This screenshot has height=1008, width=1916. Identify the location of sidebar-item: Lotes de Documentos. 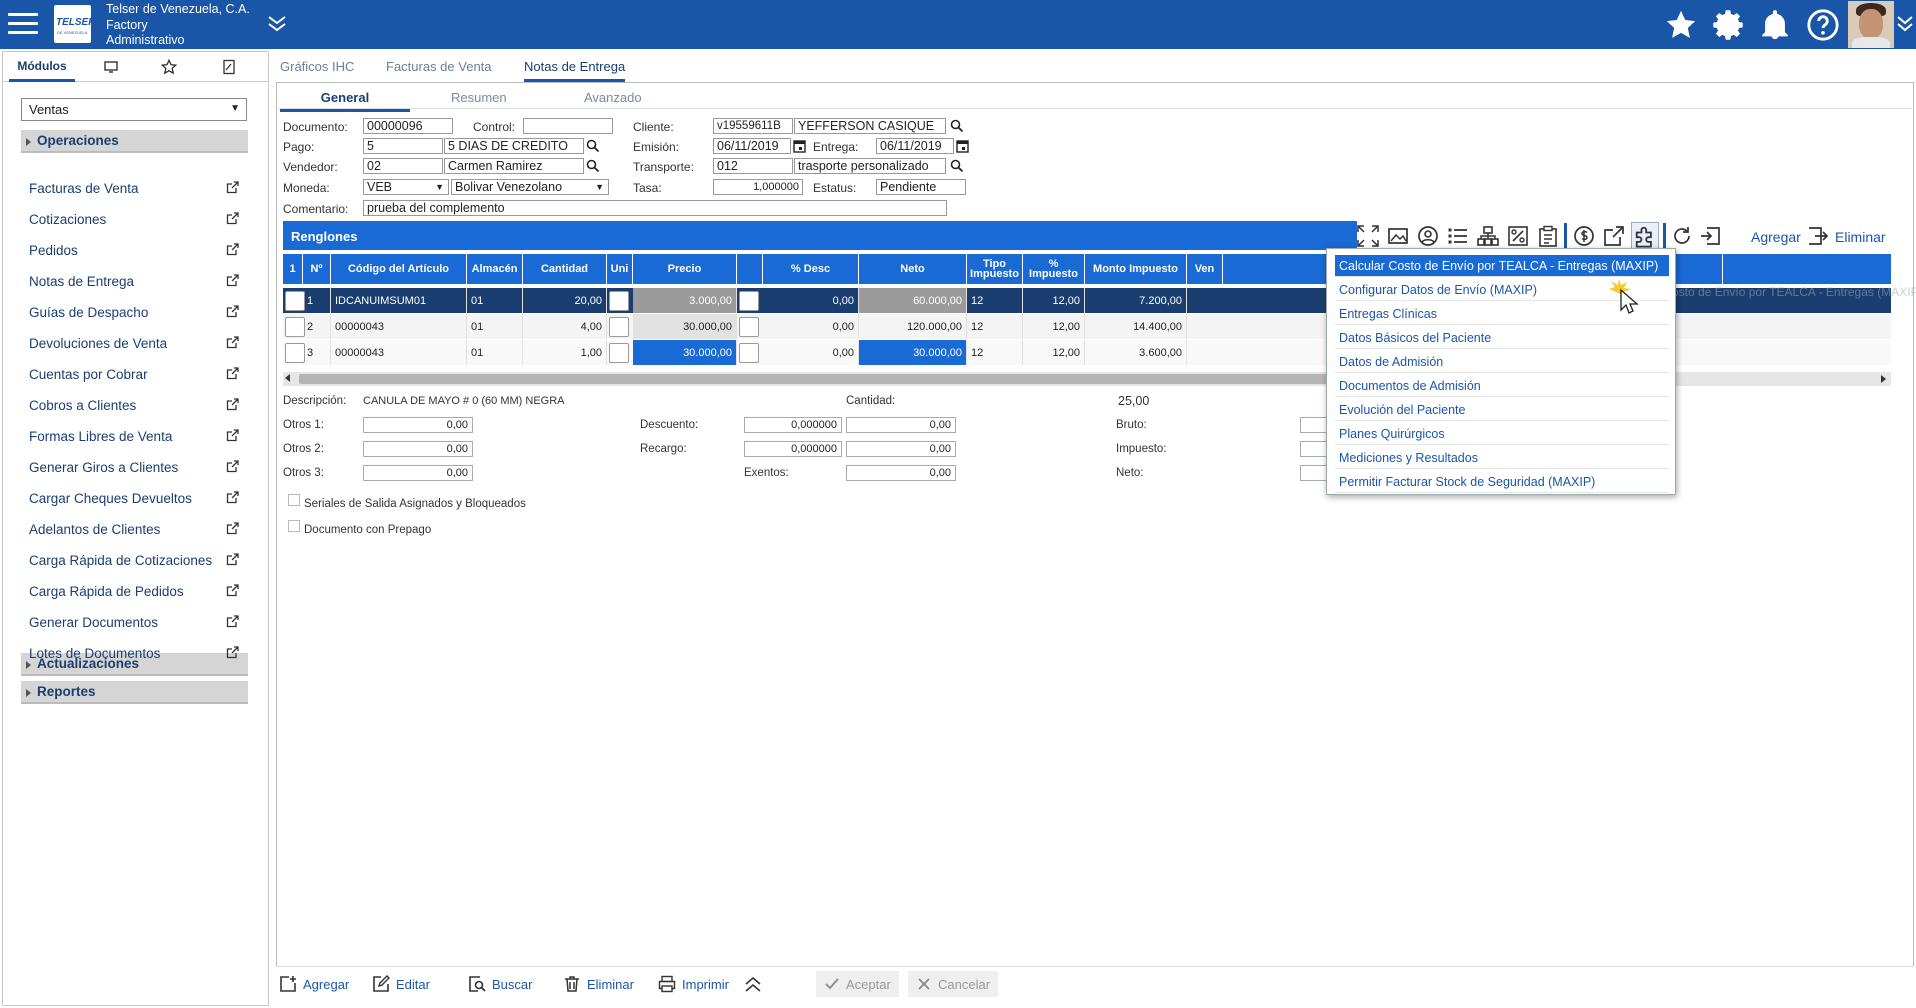
(133, 653).